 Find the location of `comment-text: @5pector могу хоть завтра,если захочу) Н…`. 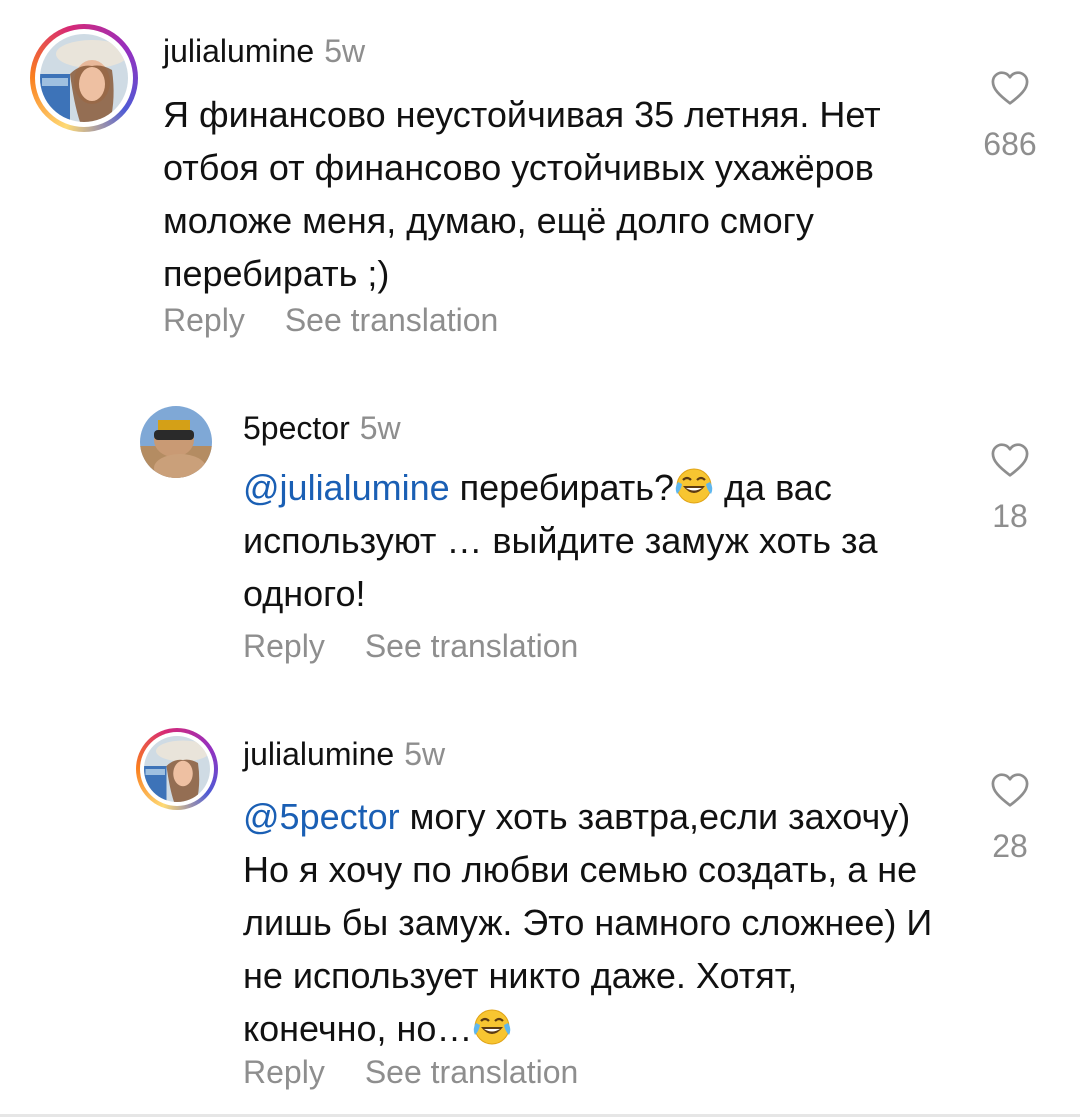

comment-text: @5pector могу хоть завтра,если захочу) Н… is located at coordinates (588, 922).